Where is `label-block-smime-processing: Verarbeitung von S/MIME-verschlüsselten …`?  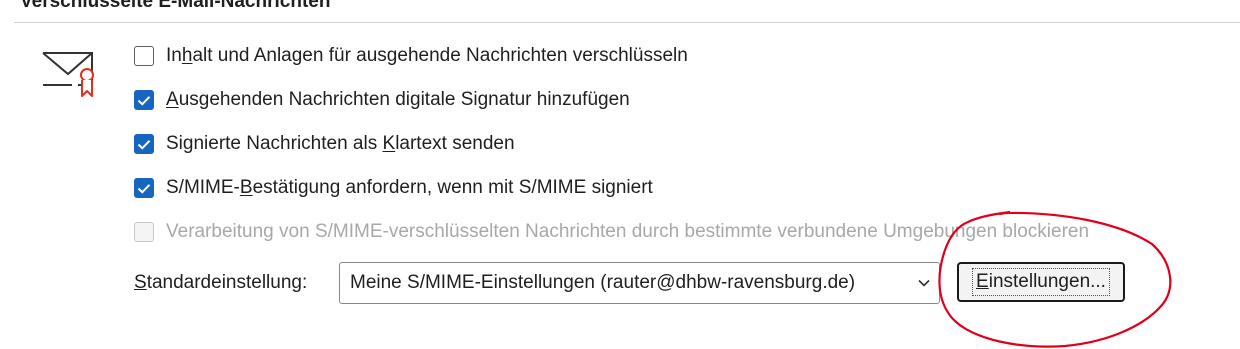
label-block-smime-processing: Verarbeitung von S/MIME-verschlüsselten … is located at coordinates (628, 231).